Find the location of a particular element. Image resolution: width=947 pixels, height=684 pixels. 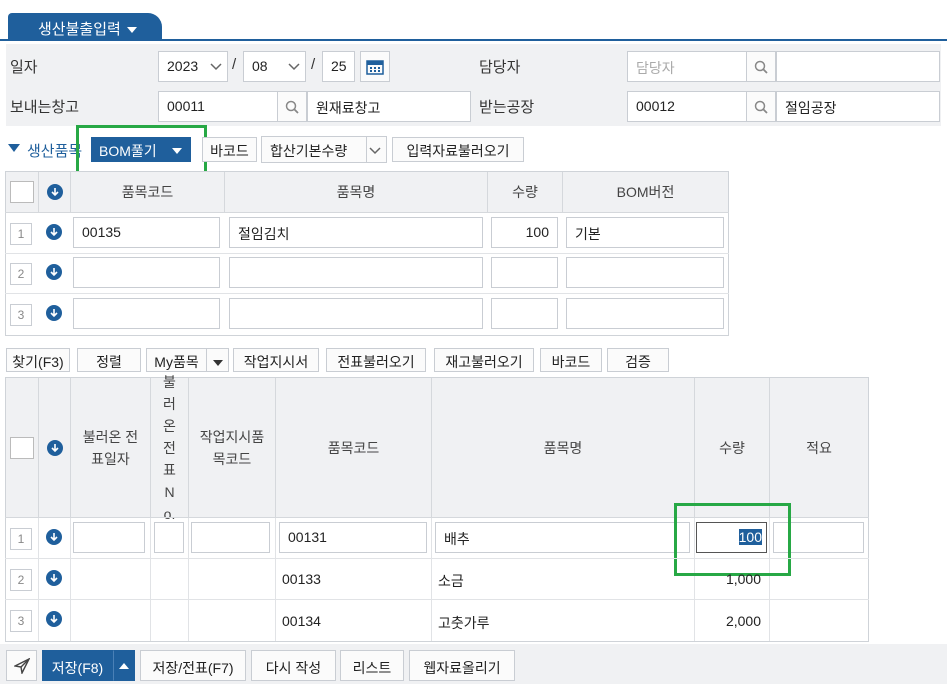

qty-input: 100 is located at coordinates (524, 232).